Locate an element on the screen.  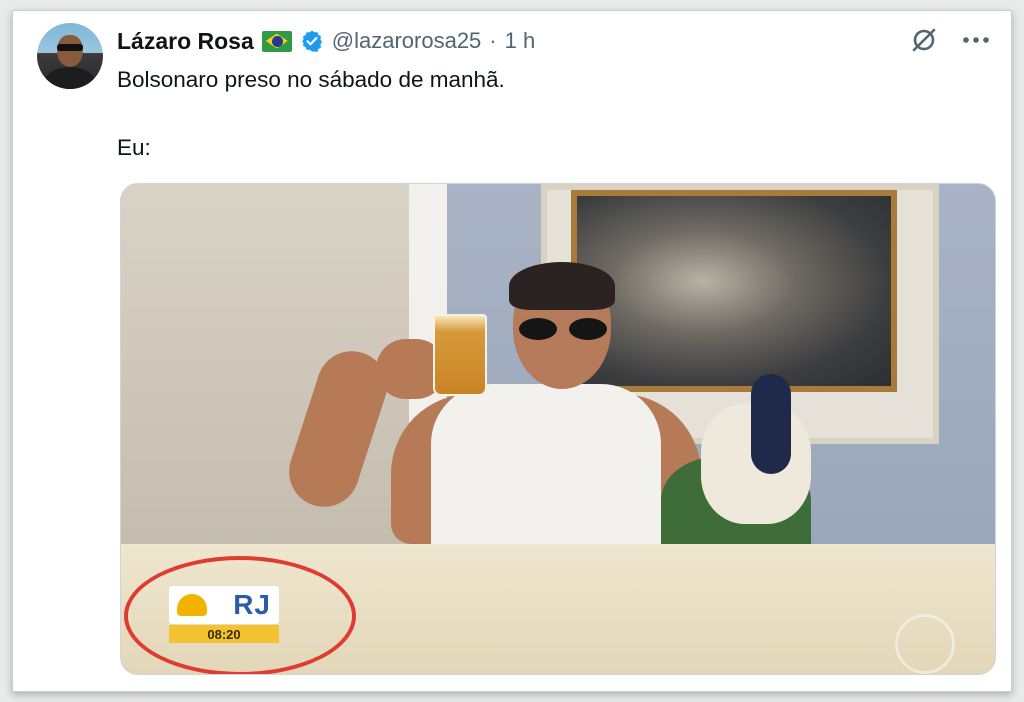
scene-beer-glass is located at coordinates (460, 355).